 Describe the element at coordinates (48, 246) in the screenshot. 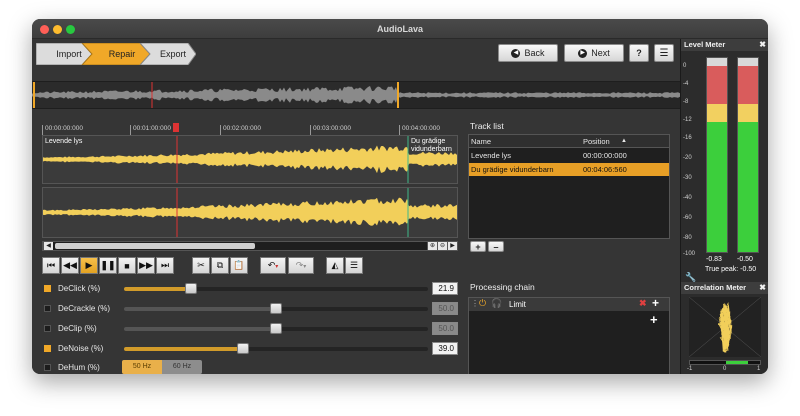

I see `scroll-left-icon: ◀` at that location.